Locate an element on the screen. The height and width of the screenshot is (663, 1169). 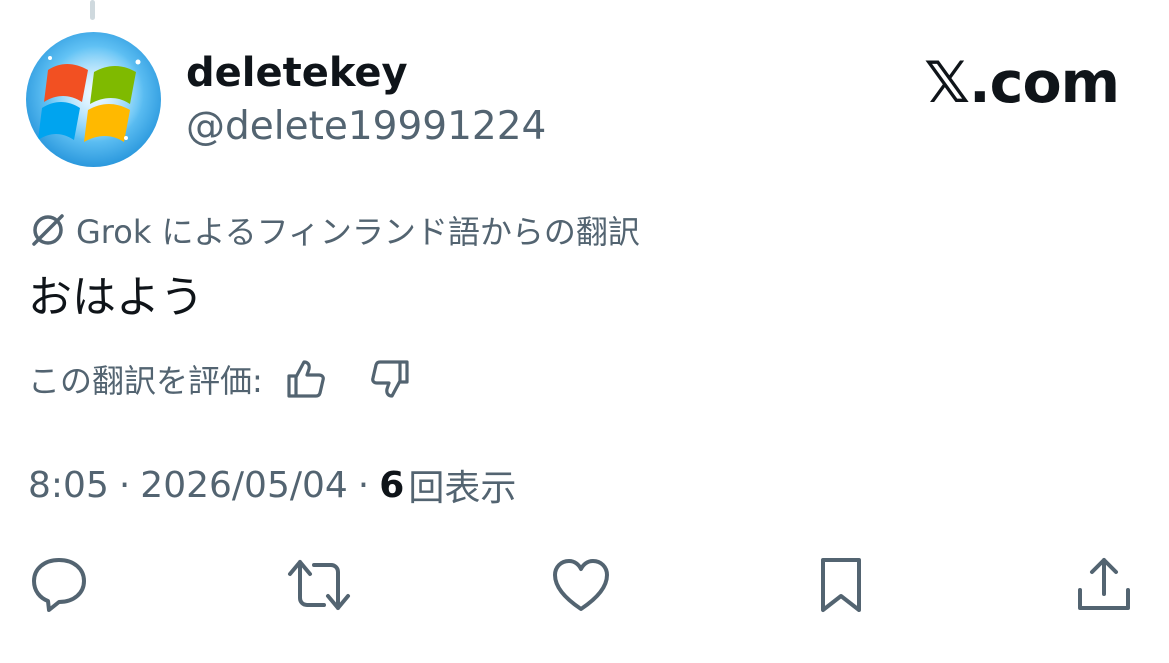
rating-label: この翻訳を評価: is located at coordinates (145, 381).